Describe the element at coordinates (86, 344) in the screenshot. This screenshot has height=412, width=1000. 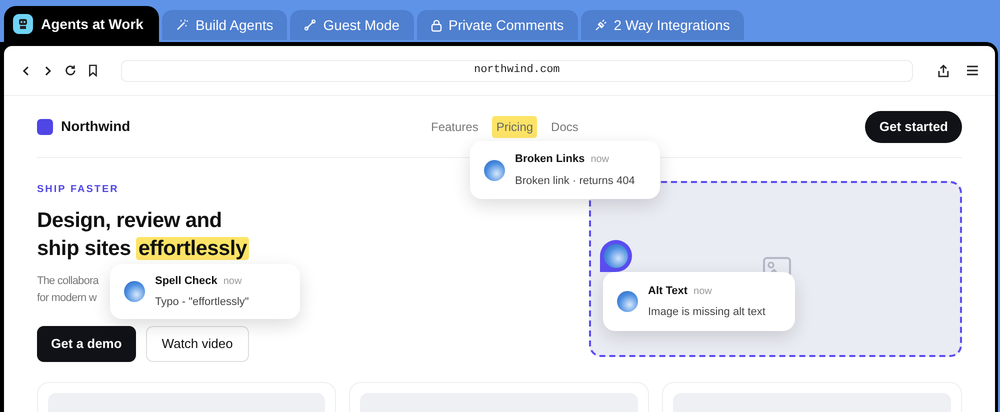
I see `demo-button: Get a demo` at that location.